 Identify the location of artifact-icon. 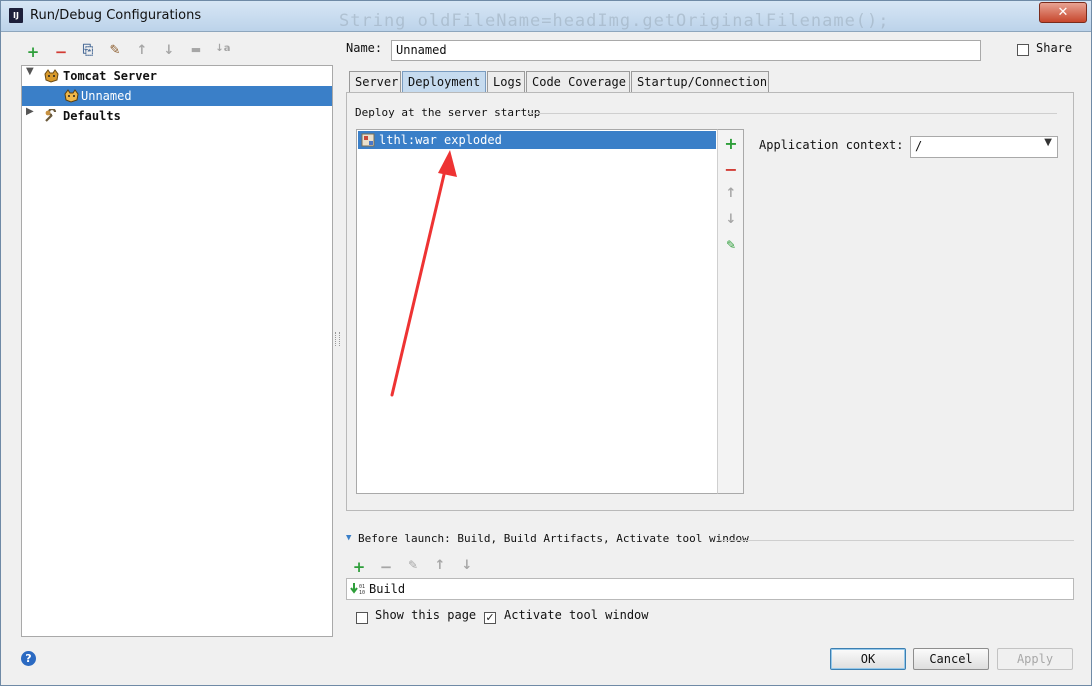
(368, 140).